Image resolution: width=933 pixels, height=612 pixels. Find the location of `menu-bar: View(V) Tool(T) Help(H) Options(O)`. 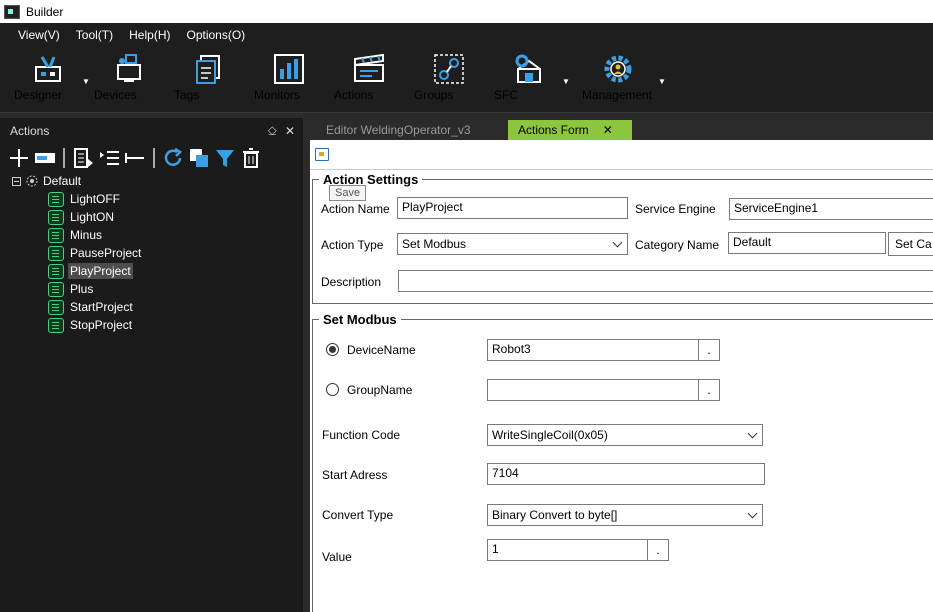

menu-bar: View(V) Tool(T) Help(H) Options(O) is located at coordinates (466, 35).